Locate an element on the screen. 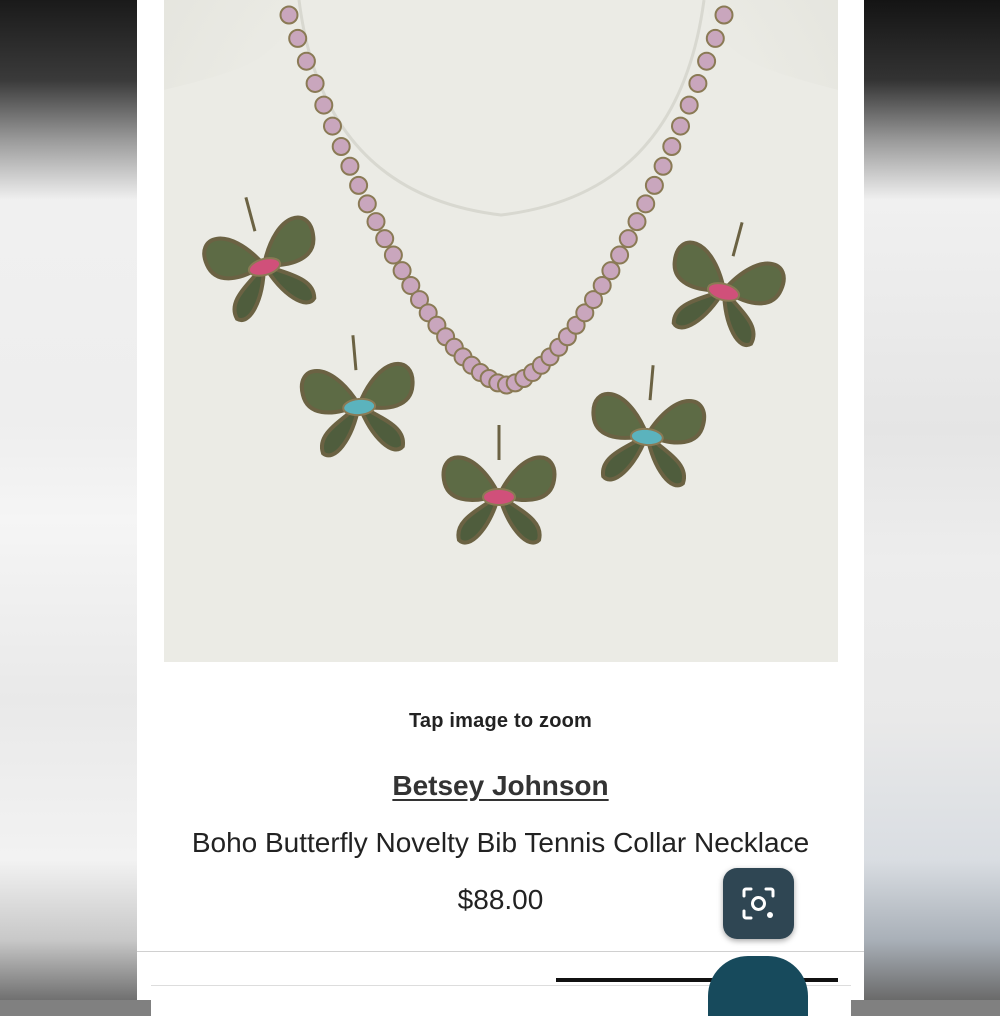 This screenshot has width=1000, height=1016. divider is located at coordinates (500, 951).